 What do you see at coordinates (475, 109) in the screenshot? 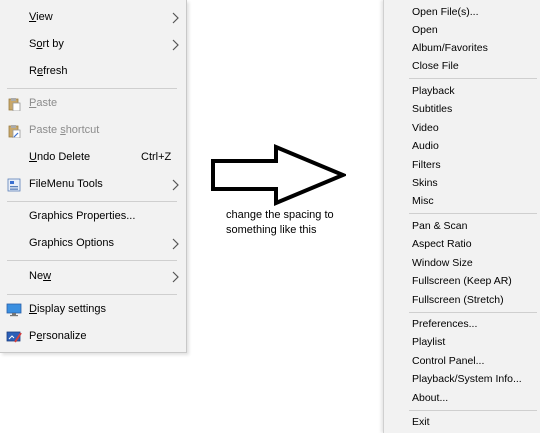
I see `menu-item-subtitles: Subtitles` at bounding box center [475, 109].